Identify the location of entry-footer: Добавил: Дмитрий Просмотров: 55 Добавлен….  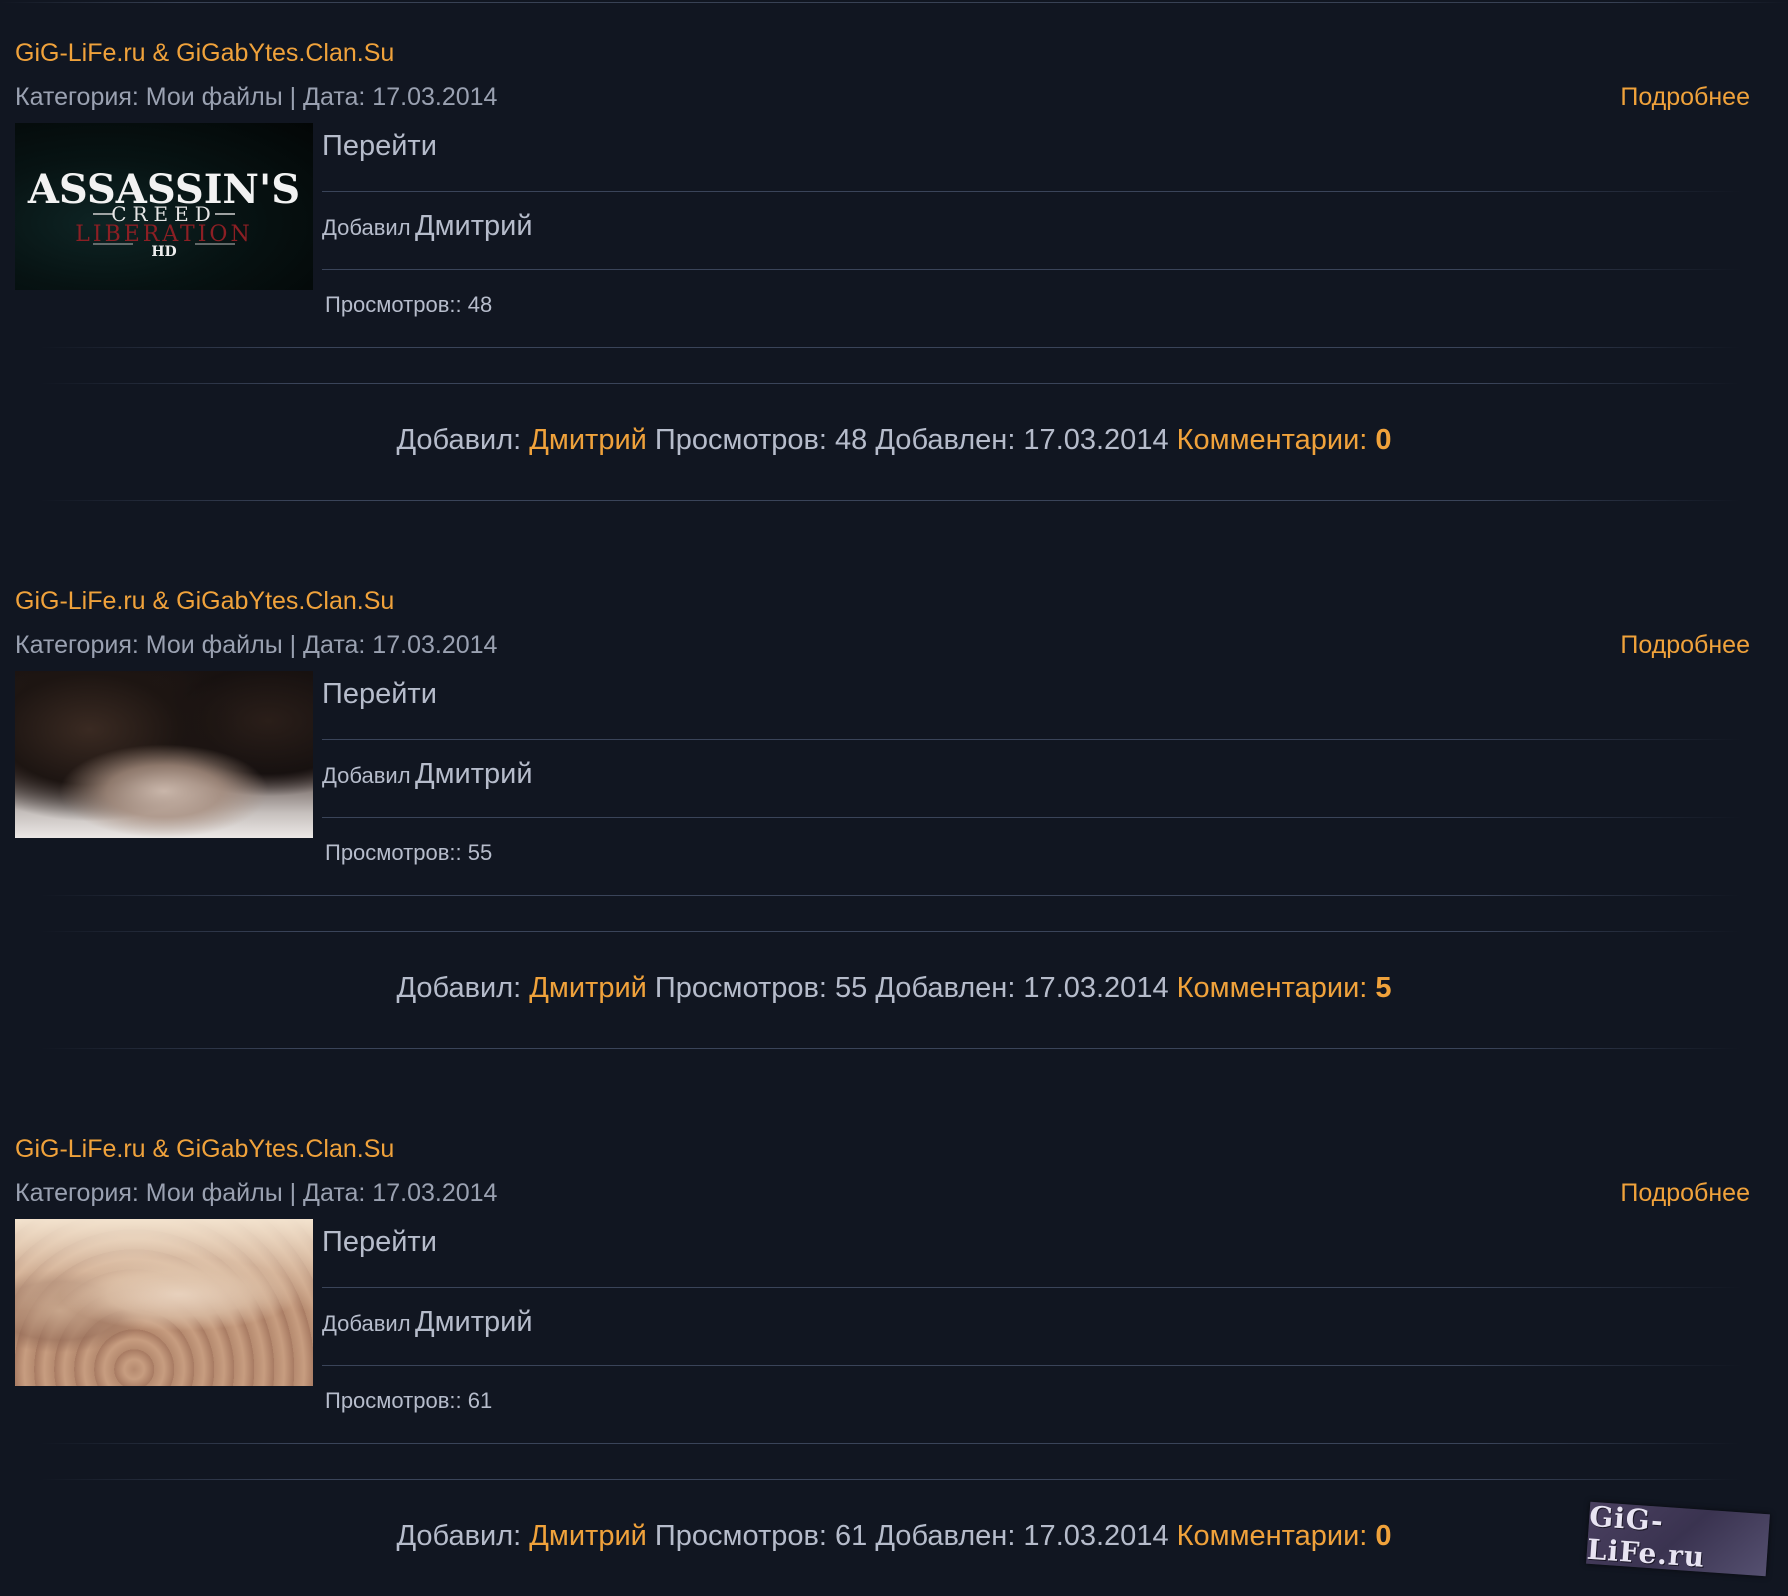
(894, 988).